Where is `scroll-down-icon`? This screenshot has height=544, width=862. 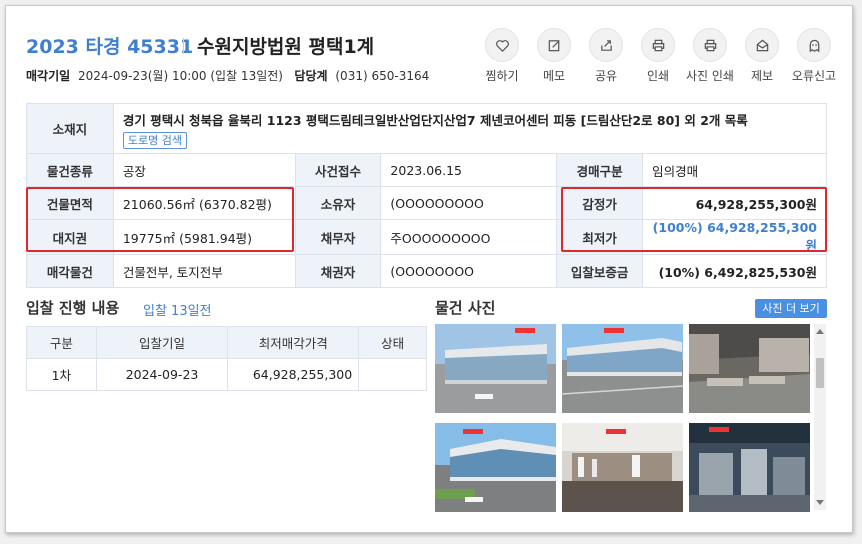 scroll-down-icon is located at coordinates (820, 502).